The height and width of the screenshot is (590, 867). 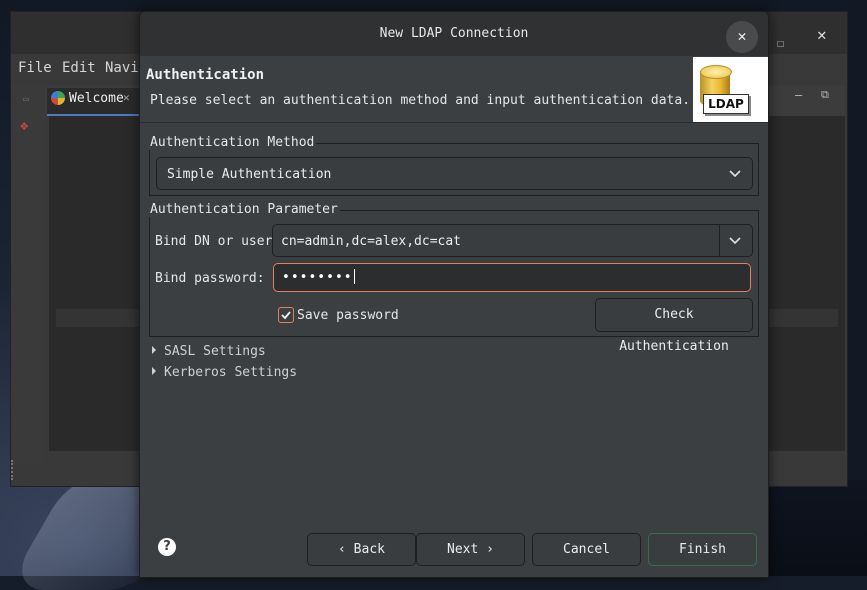 I want to click on checkmark-icon, so click(x=286, y=315).